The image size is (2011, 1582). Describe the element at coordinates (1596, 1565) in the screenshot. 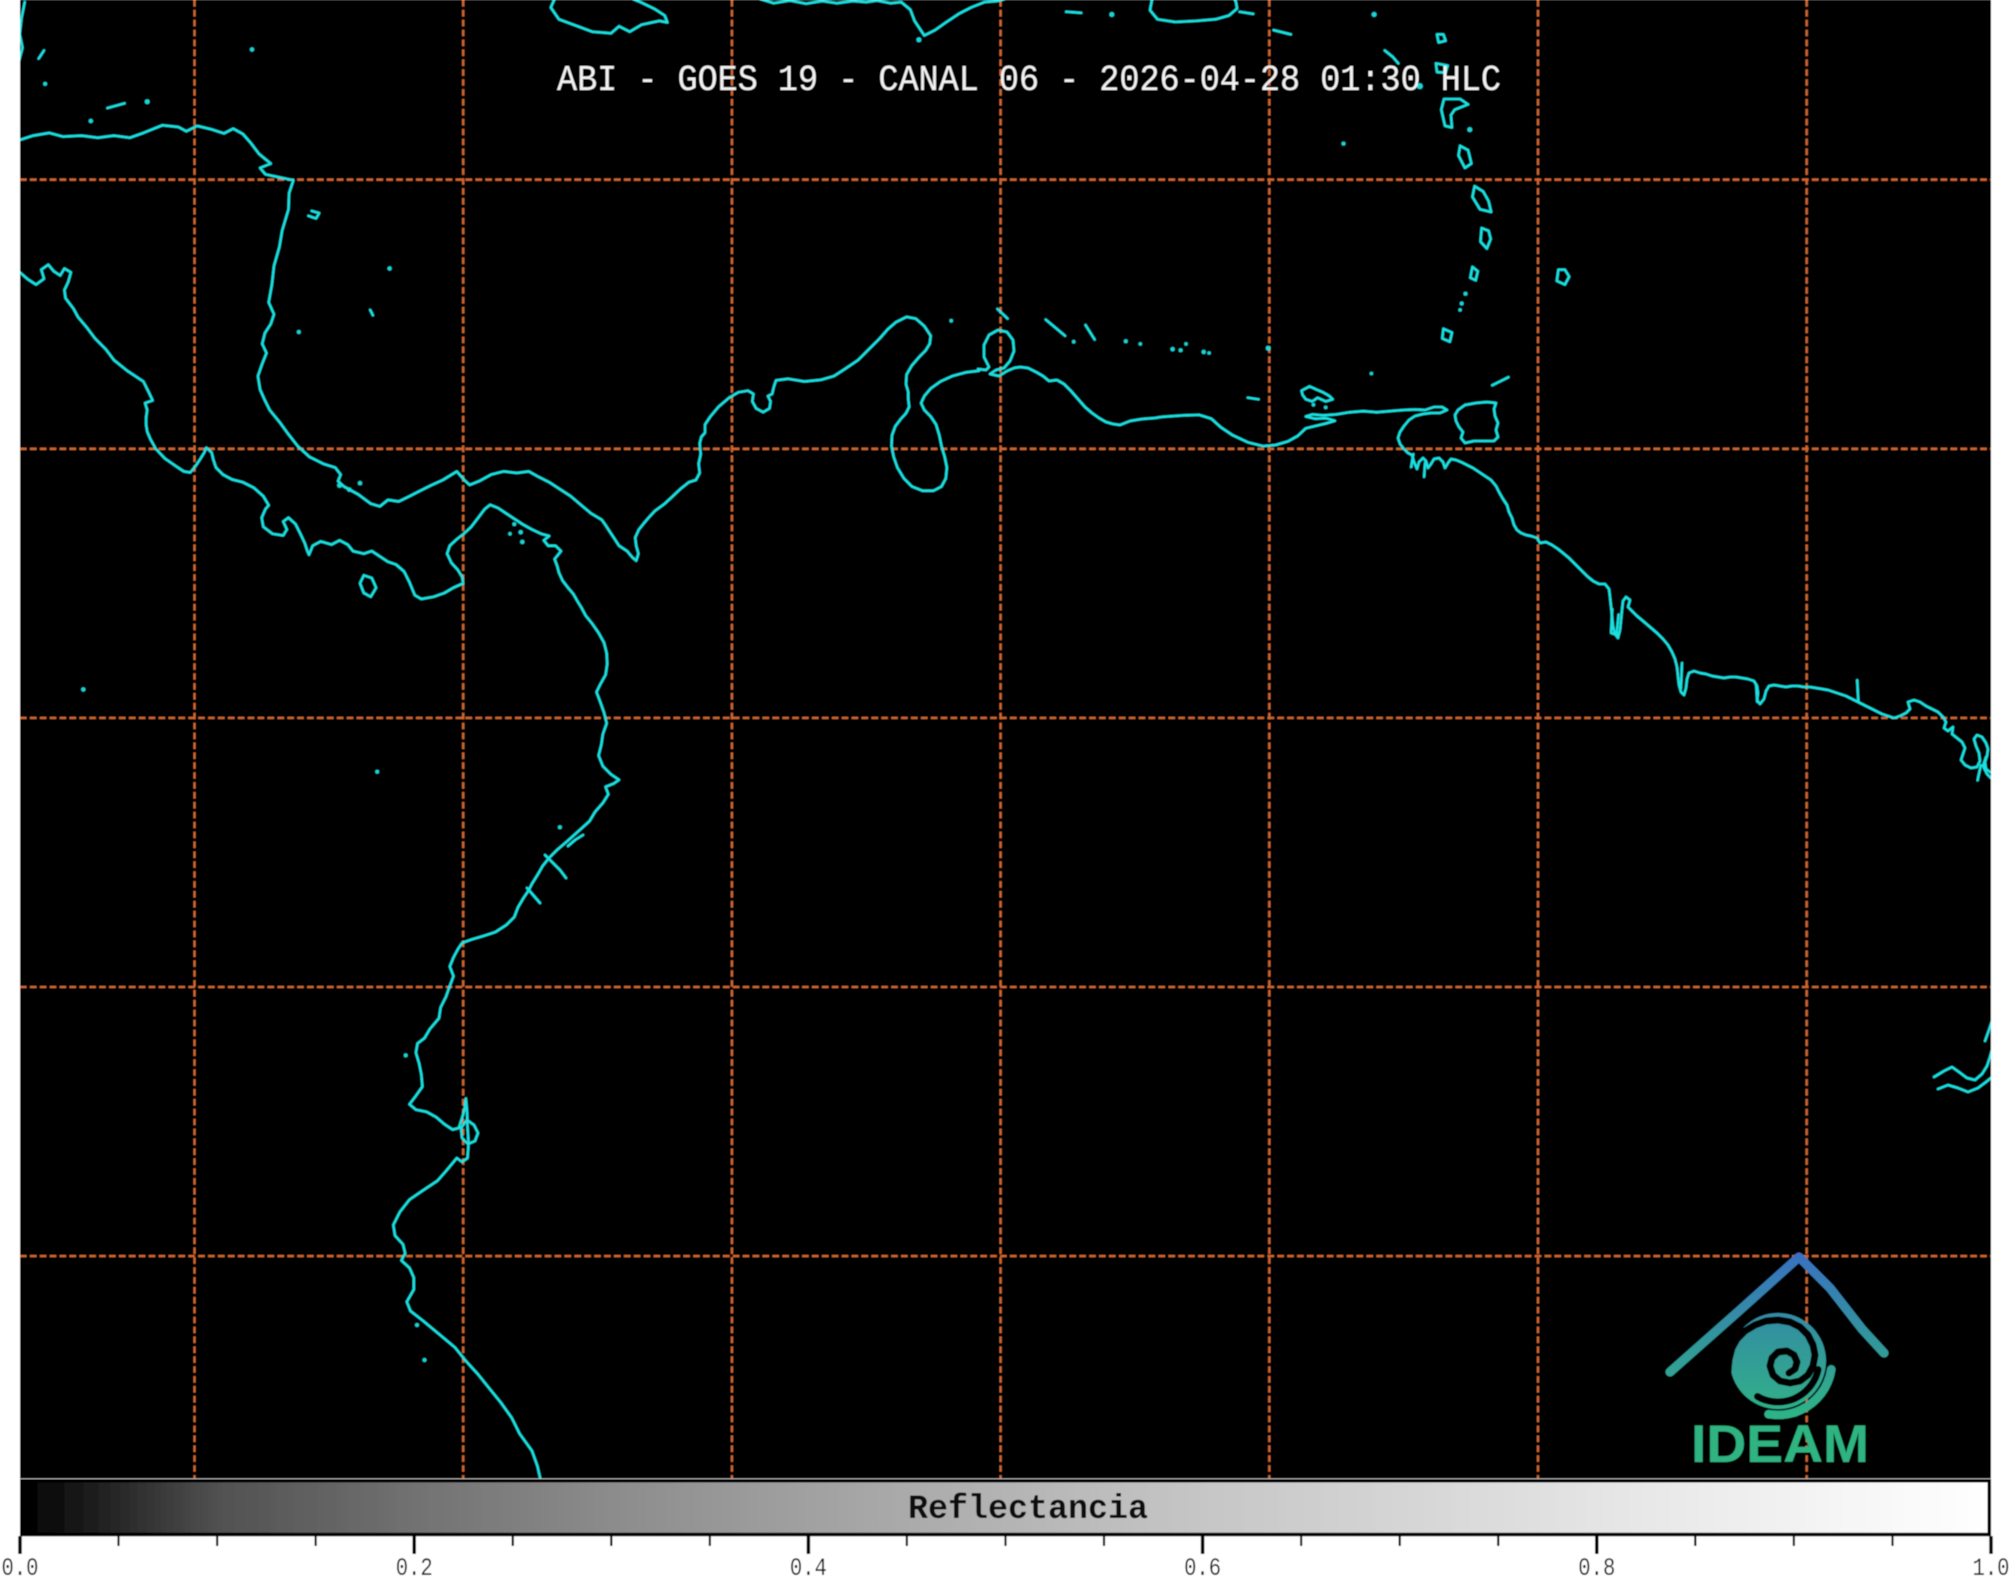

I see `svg-text: 0.8` at that location.